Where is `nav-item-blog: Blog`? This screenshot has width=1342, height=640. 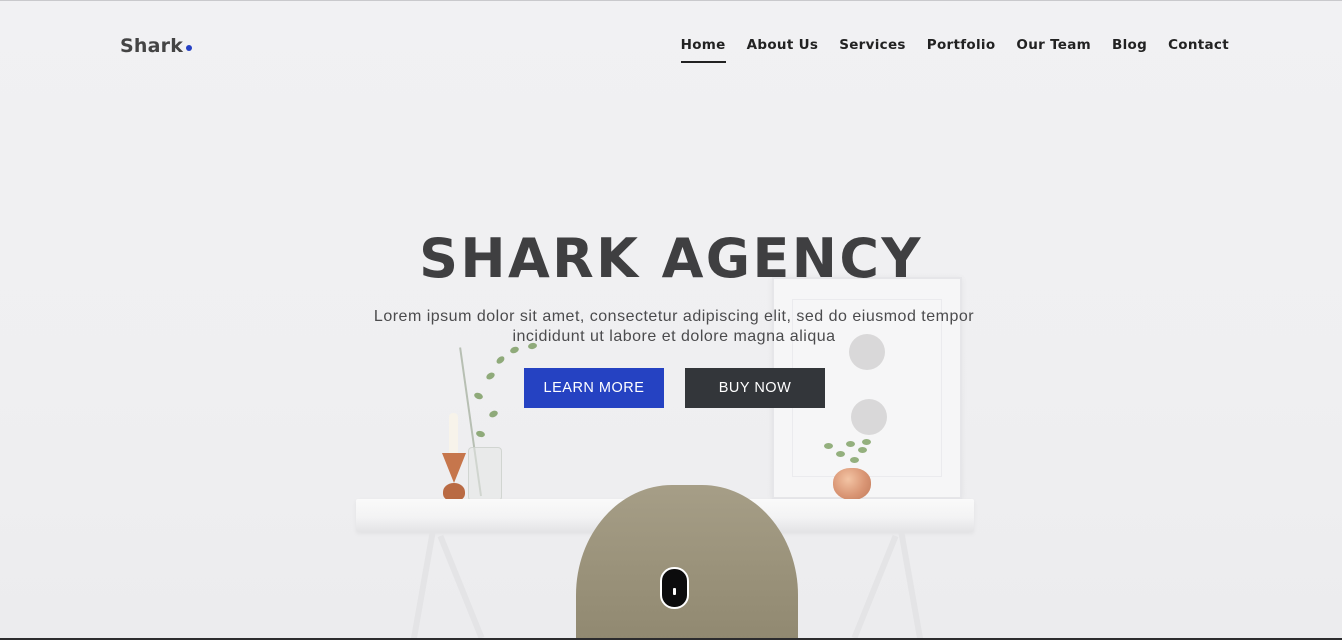 nav-item-blog: Blog is located at coordinates (1129, 50).